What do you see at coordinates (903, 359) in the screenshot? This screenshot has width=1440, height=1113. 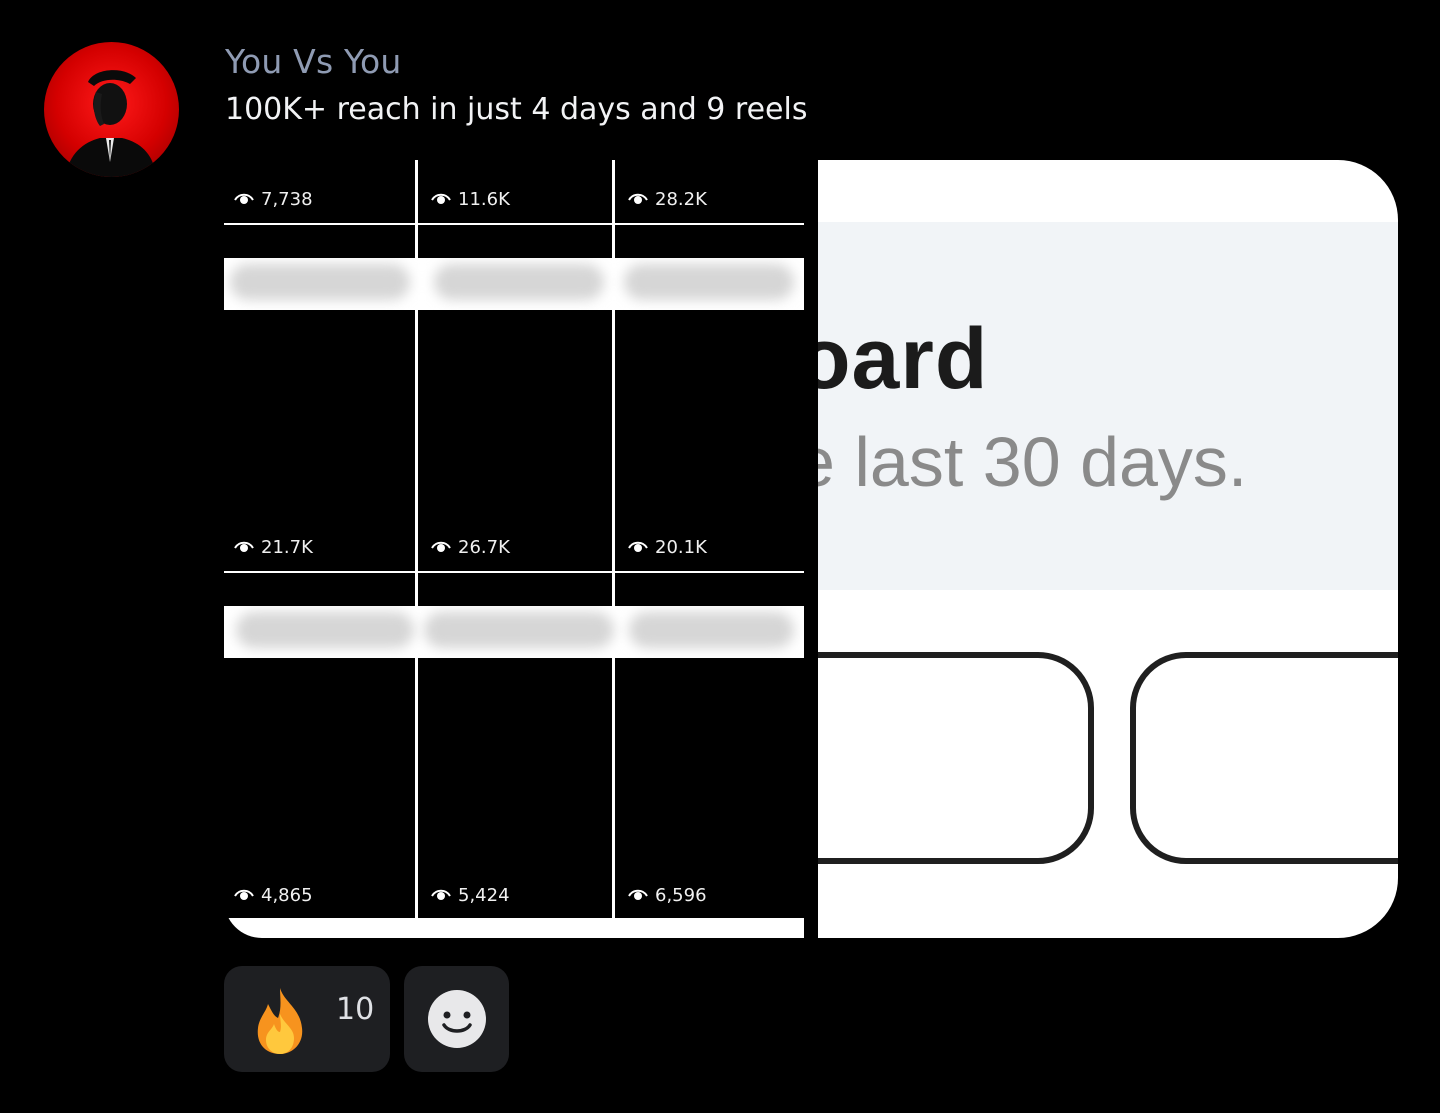 I see `dashboard-title-fragment: oard` at bounding box center [903, 359].